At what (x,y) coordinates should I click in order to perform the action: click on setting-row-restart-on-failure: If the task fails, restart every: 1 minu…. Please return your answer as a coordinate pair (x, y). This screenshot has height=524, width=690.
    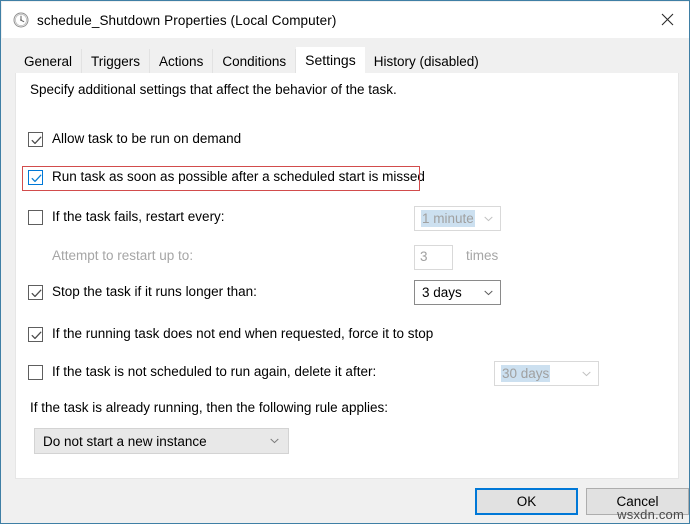
    Looking at the image, I should click on (348, 218).